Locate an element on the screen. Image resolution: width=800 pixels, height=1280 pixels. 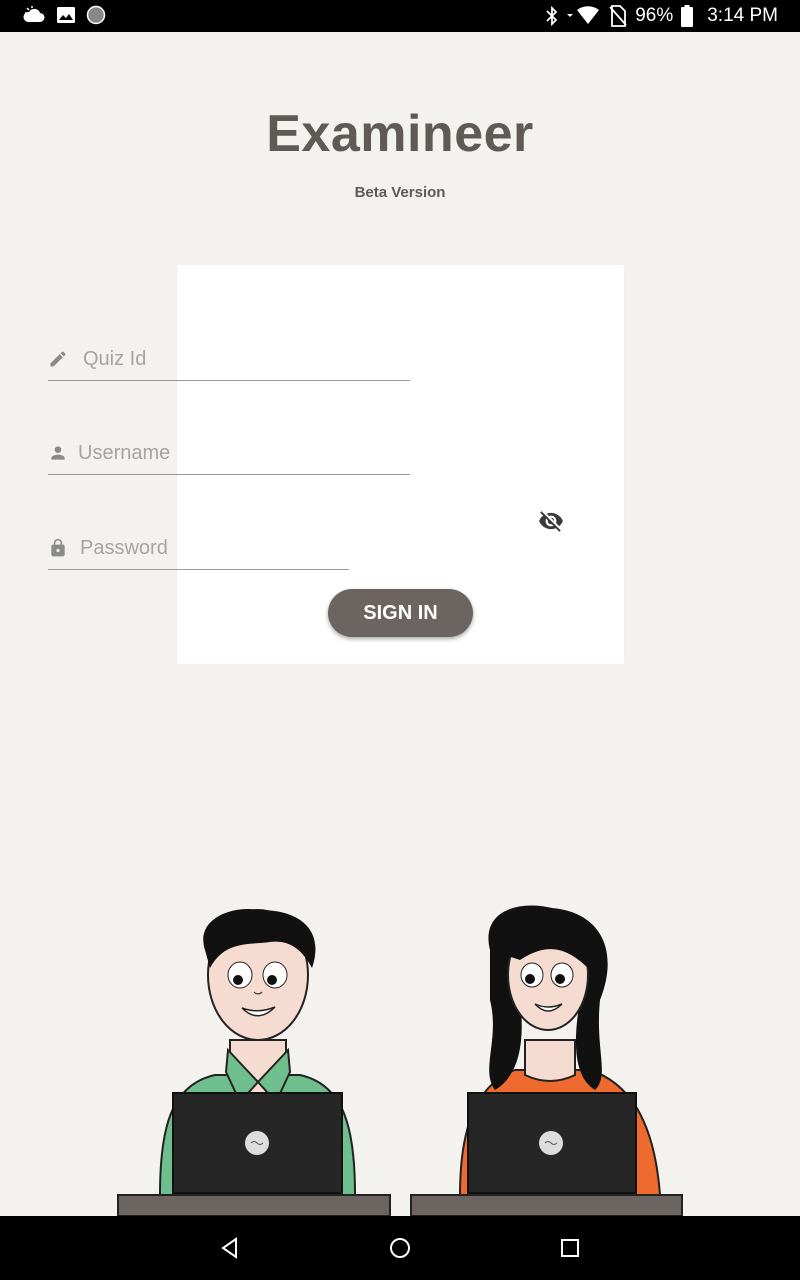
clock: 3:14 PM is located at coordinates (742, 15).